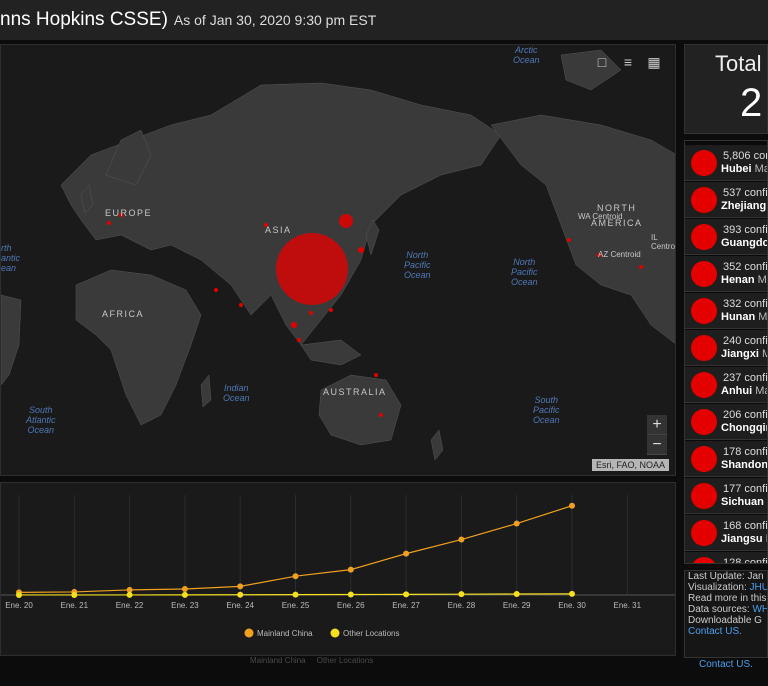 This screenshot has width=768, height=686. I want to click on region-name: Shandong, so click(744, 465).